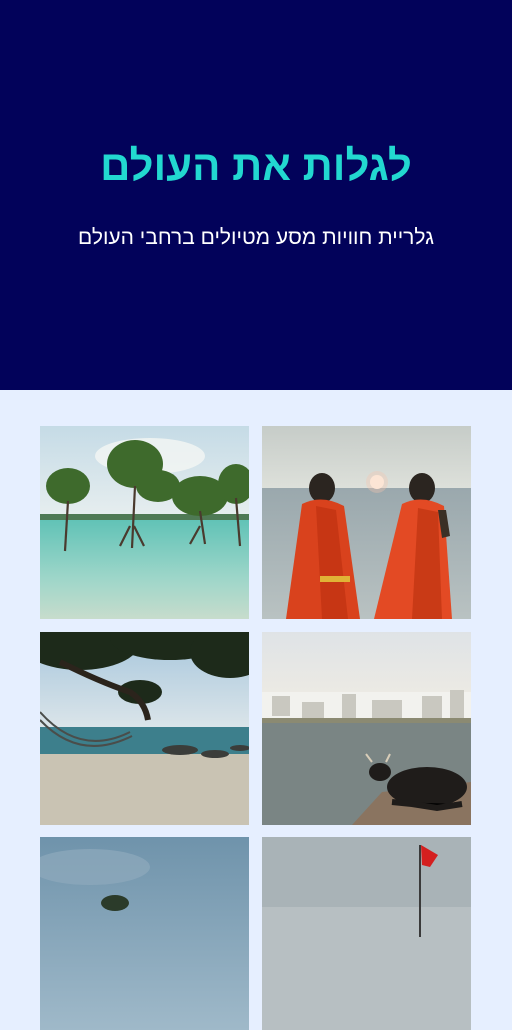  I want to click on cloudy-shore-image, so click(144, 933).